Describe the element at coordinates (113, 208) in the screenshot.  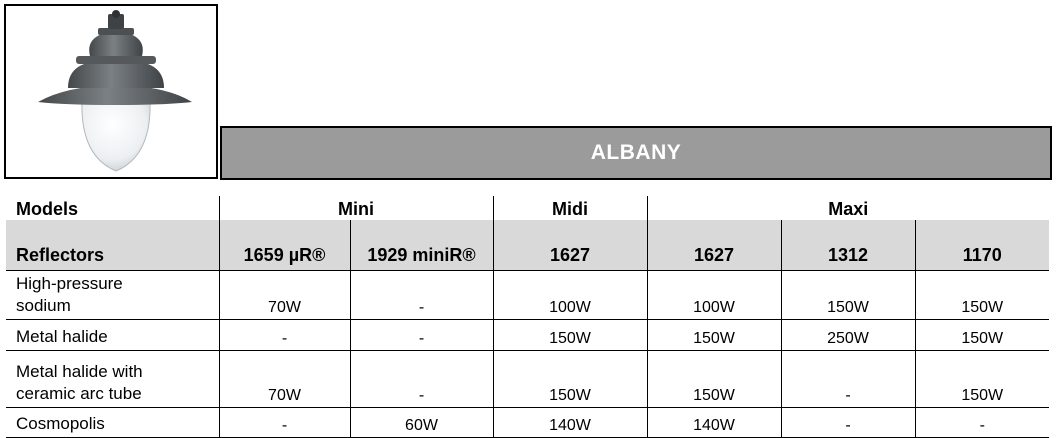
I see `models-label: Models` at that location.